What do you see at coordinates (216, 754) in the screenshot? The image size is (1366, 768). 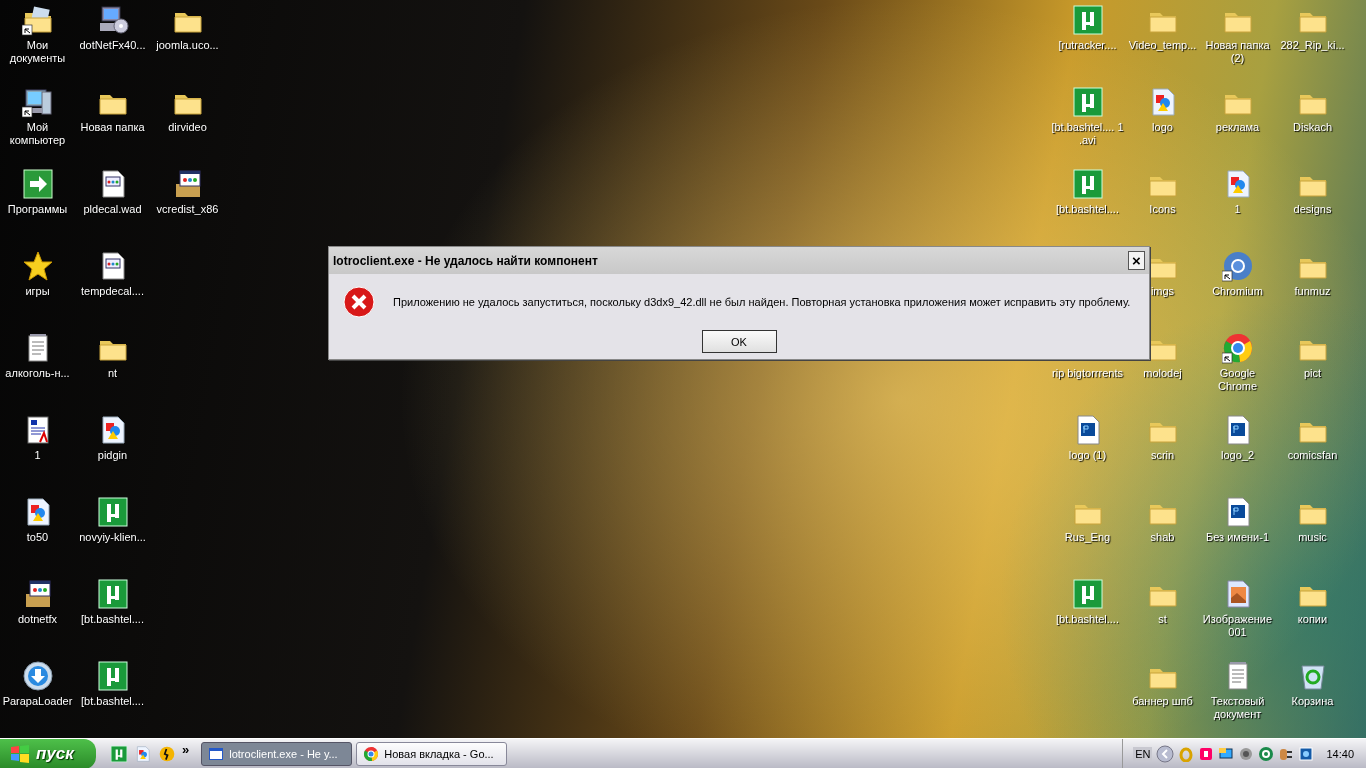 I see `window-icon` at bounding box center [216, 754].